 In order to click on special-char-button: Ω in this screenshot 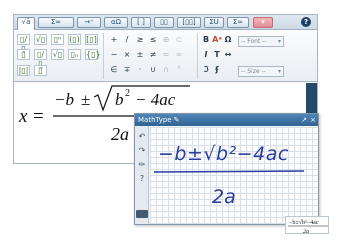, I will do `click(228, 40)`.